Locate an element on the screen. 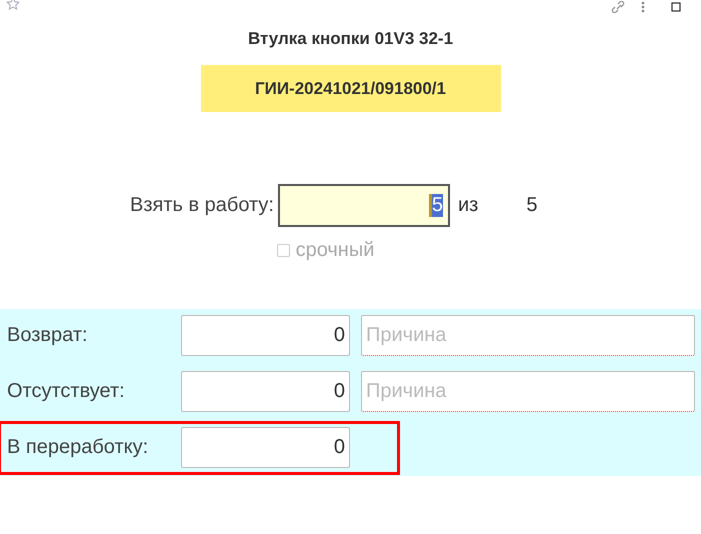 The width and height of the screenshot is (701, 534). more-icon is located at coordinates (643, 7).